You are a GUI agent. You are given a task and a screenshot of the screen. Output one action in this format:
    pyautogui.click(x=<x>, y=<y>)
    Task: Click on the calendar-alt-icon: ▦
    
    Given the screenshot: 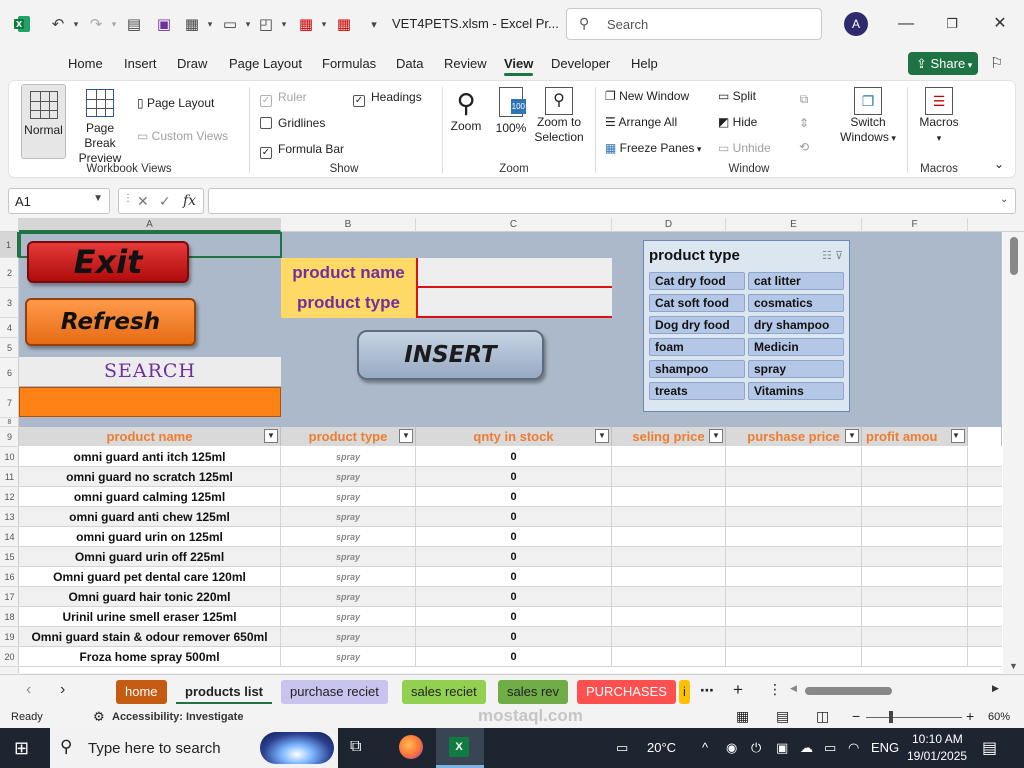 What is the action you would take?
    pyautogui.click(x=344, y=24)
    